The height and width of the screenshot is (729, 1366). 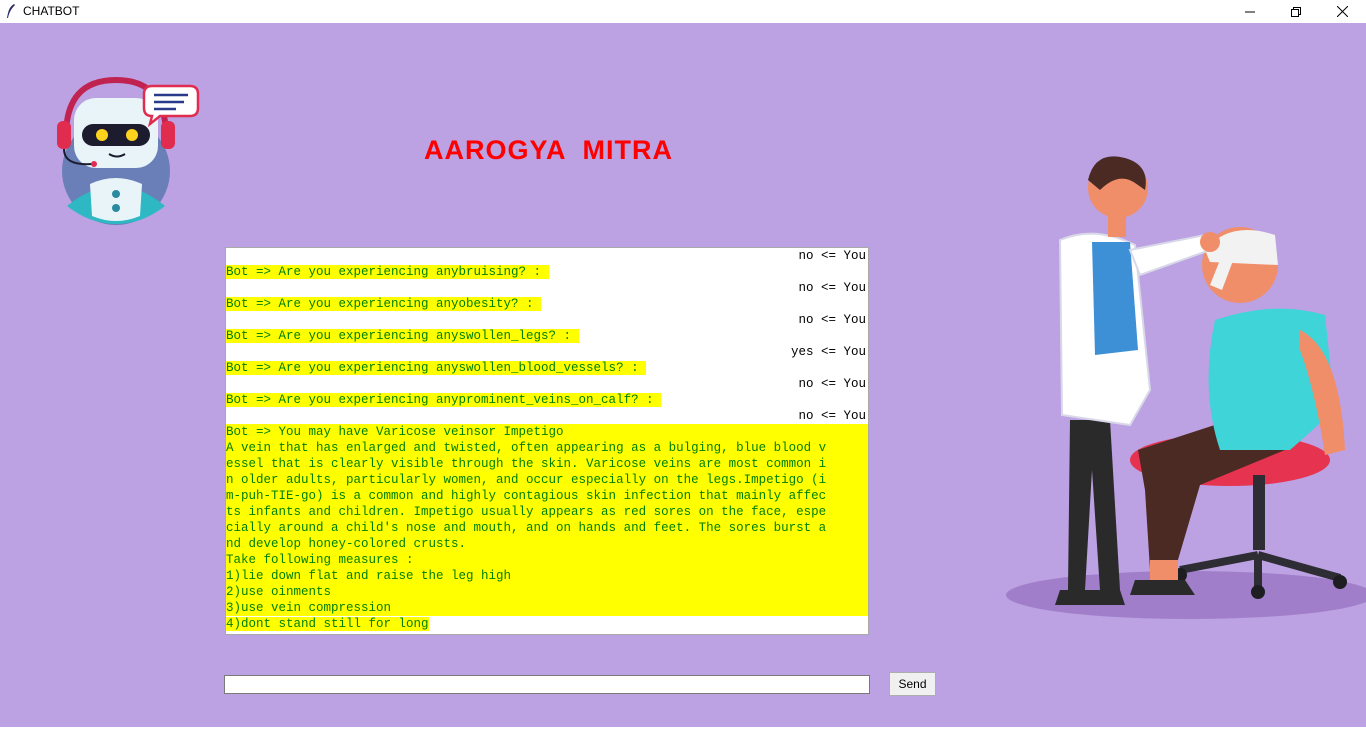 I want to click on close-icon, so click(x=1342, y=11).